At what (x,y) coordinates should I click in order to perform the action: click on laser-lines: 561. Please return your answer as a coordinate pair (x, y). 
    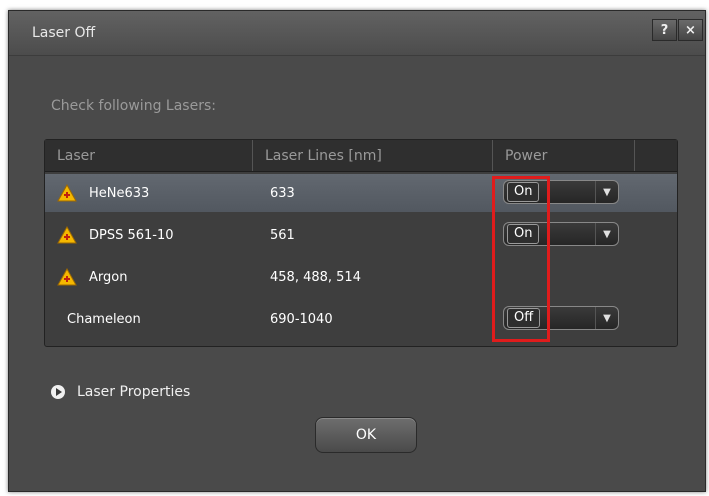
    Looking at the image, I should click on (282, 235).